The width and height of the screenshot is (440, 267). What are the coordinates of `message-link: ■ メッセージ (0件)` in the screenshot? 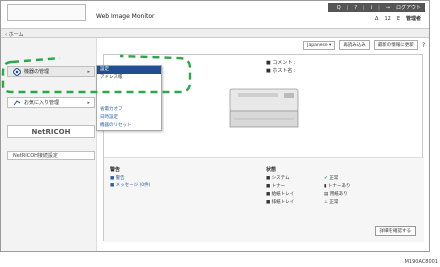 It's located at (130, 185).